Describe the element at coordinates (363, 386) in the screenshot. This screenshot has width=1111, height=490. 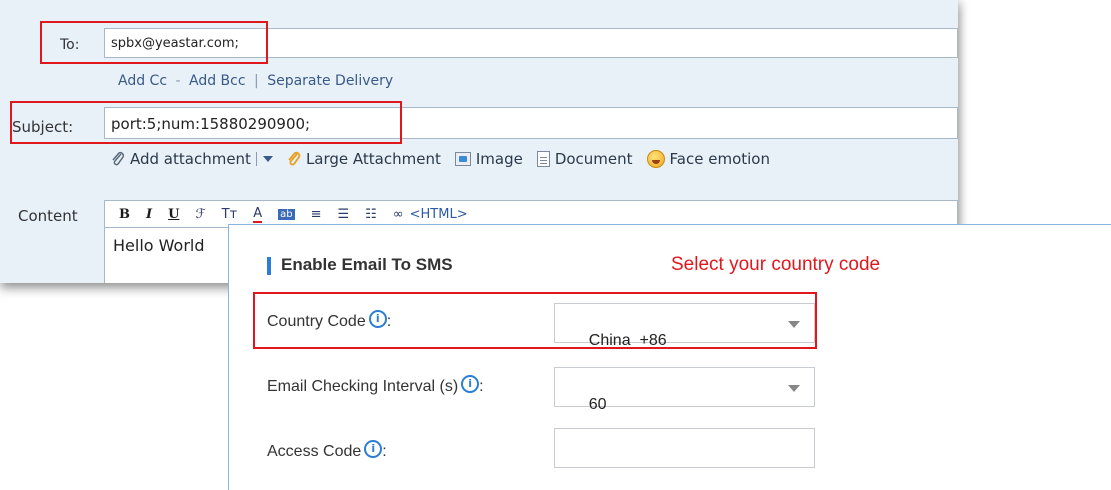
I see `email-interval-label-text: Email Checking Interval (s)` at that location.